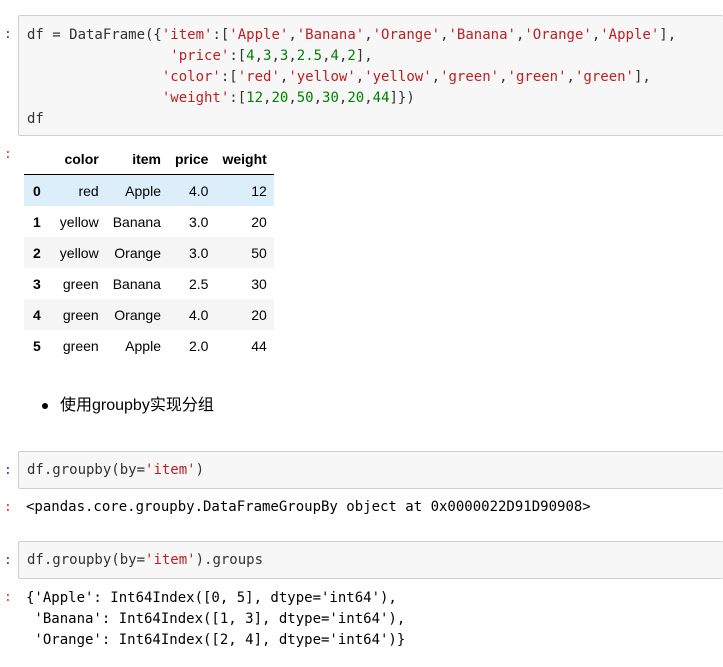 This screenshot has height=667, width=723. I want to click on code-string: 'price', so click(200, 56).